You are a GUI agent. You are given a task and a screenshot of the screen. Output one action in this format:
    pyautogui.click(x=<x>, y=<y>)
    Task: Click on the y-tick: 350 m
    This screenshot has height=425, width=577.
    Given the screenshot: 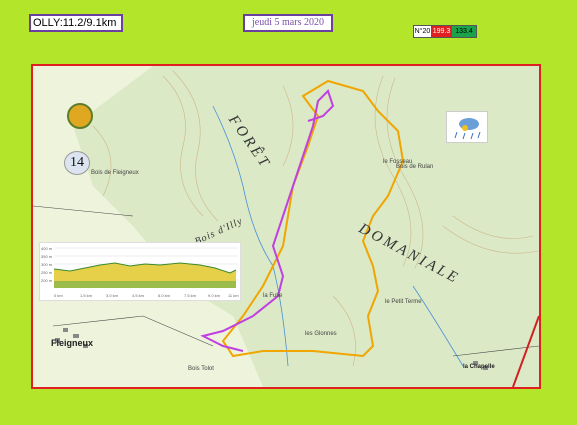 What is the action you would take?
    pyautogui.click(x=47, y=256)
    